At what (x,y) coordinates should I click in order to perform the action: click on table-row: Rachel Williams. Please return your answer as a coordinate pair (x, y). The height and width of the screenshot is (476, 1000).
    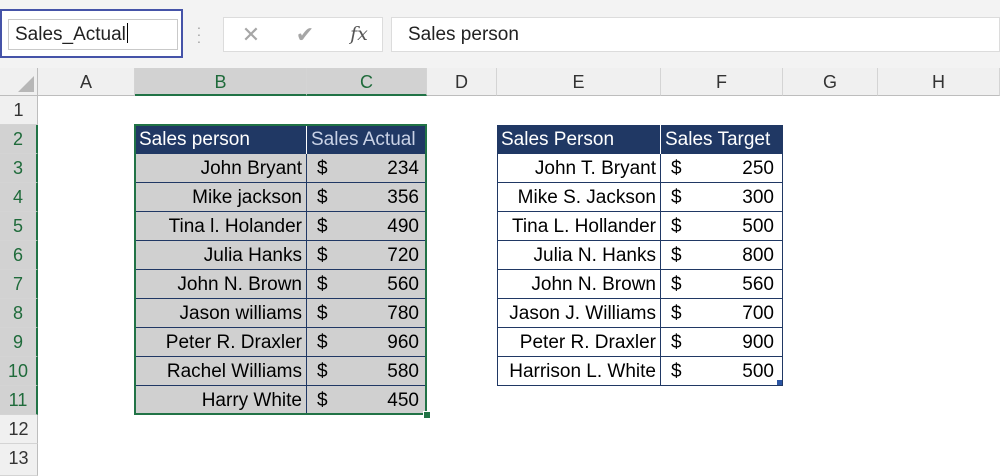
    Looking at the image, I should click on (221, 371).